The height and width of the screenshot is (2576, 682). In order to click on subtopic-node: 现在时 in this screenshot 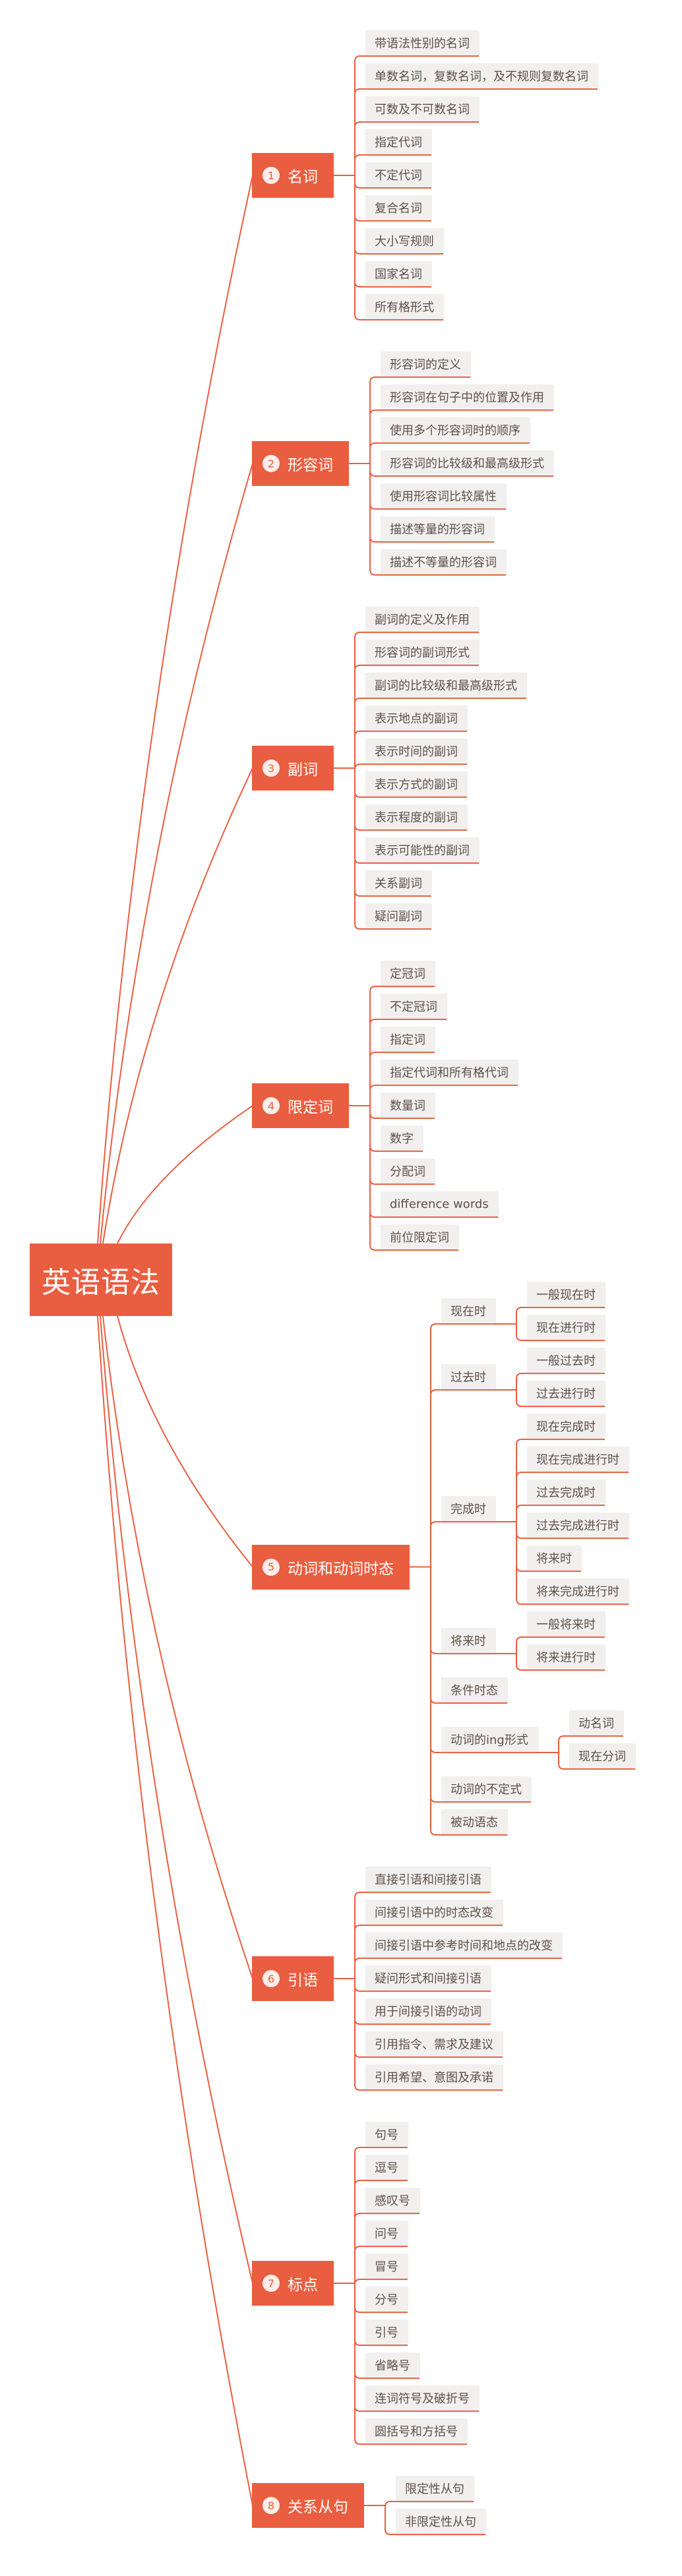, I will do `click(468, 1311)`.